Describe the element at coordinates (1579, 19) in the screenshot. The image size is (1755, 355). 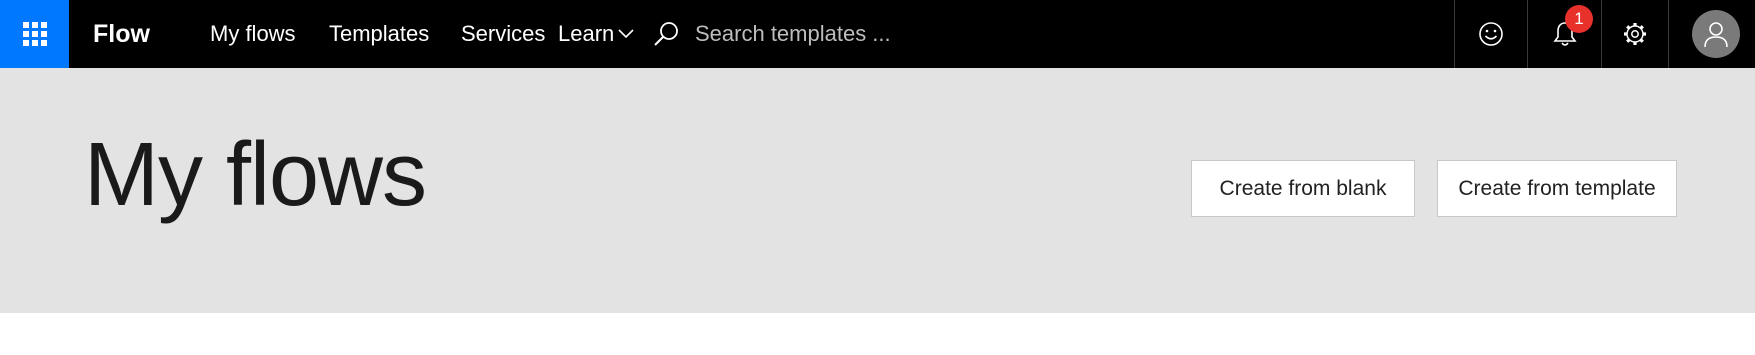
I see `notification-count-badge: 1` at that location.